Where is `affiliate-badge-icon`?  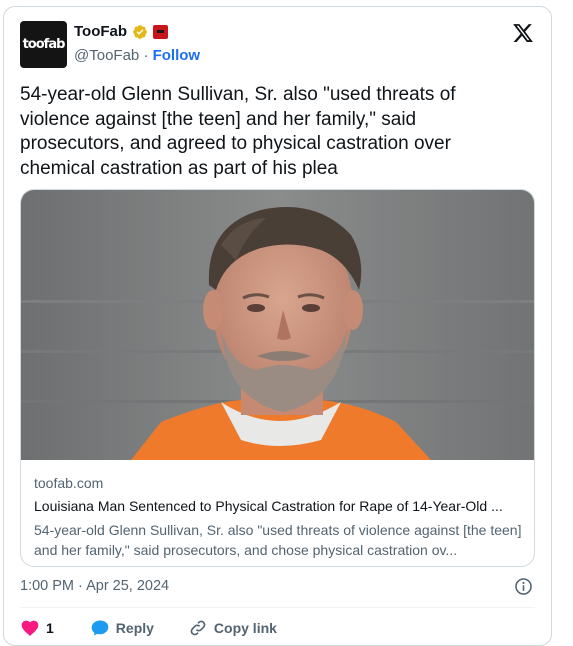 affiliate-badge-icon is located at coordinates (161, 31).